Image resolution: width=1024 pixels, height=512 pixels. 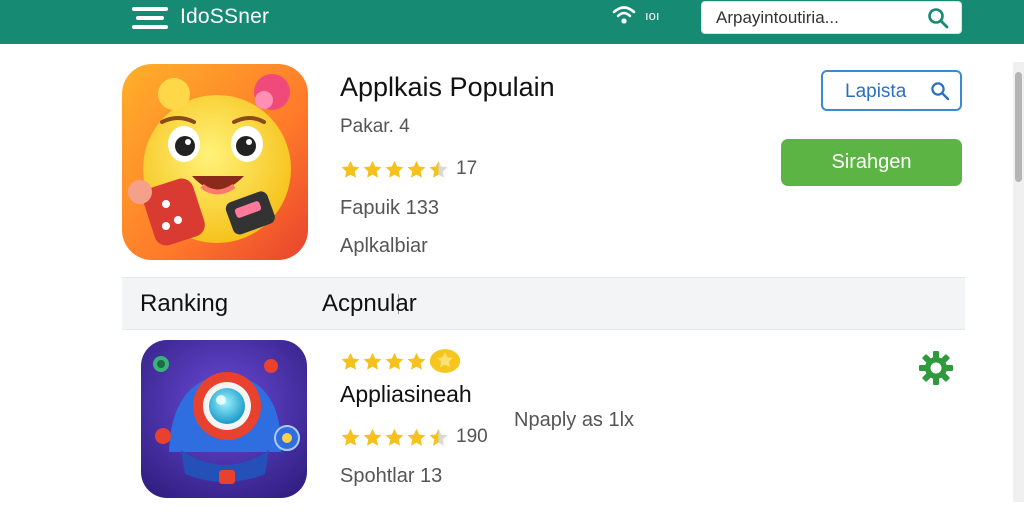 I want to click on lapista-search-button: Lapista, so click(x=891, y=90).